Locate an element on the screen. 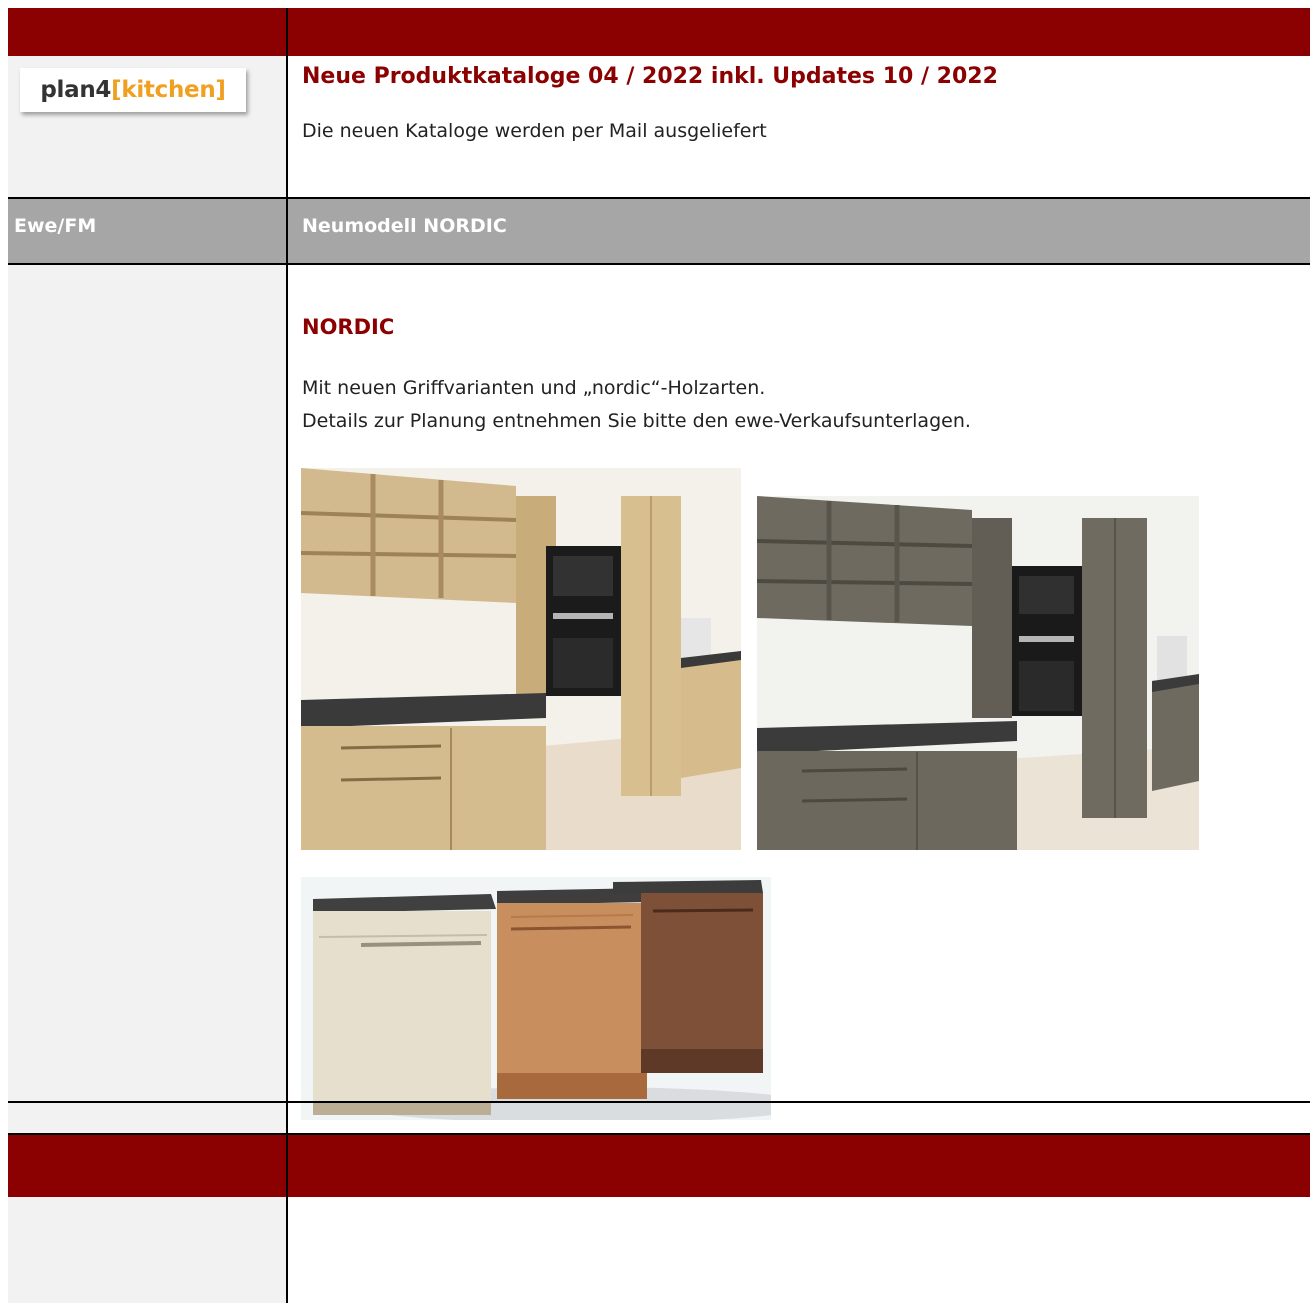  footer-band-left is located at coordinates (148, 1166).